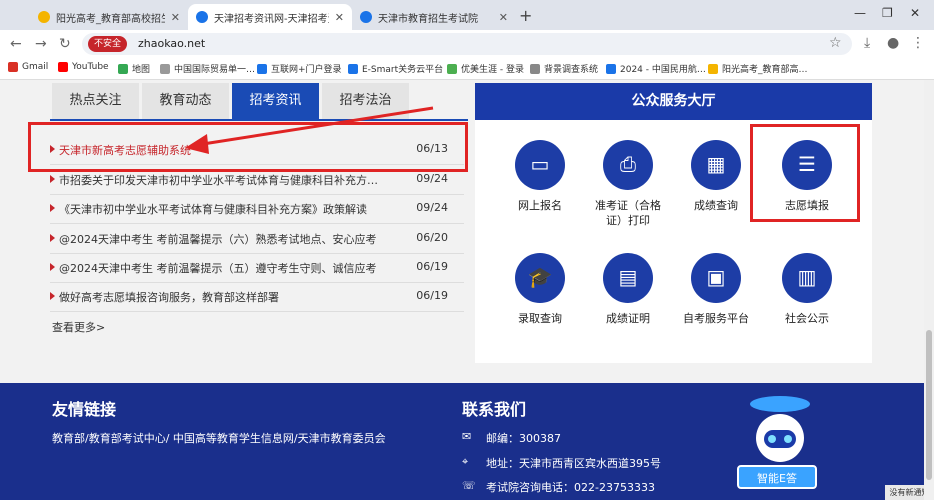 This screenshot has width=934, height=500. I want to click on phone-icon: ☏, so click(469, 485).